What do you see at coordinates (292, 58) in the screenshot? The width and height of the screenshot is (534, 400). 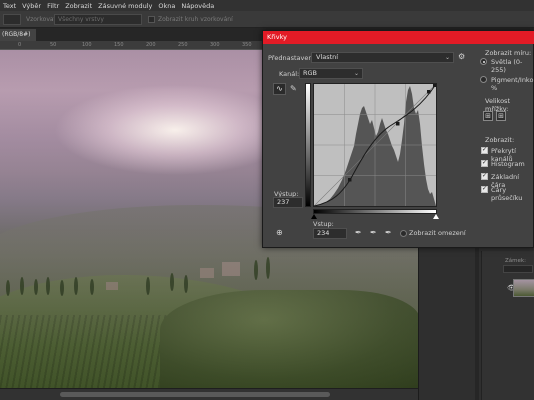 I see `preset-label: Přednastavení:` at bounding box center [292, 58].